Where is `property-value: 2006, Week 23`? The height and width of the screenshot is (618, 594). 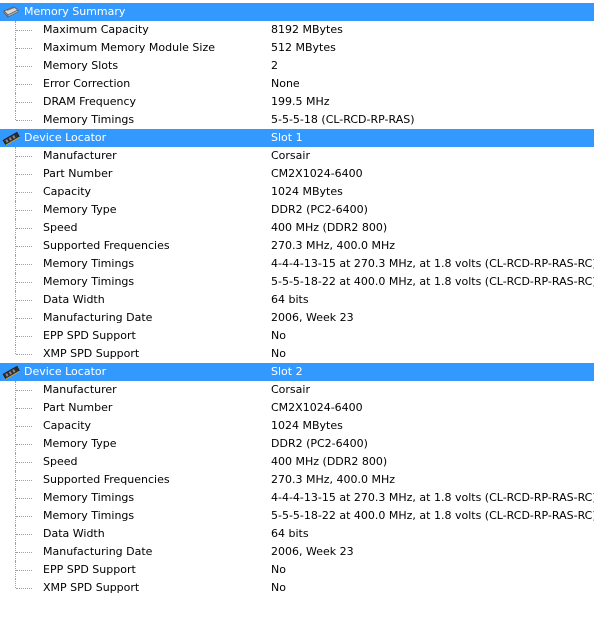 property-value: 2006, Week 23 is located at coordinates (312, 317).